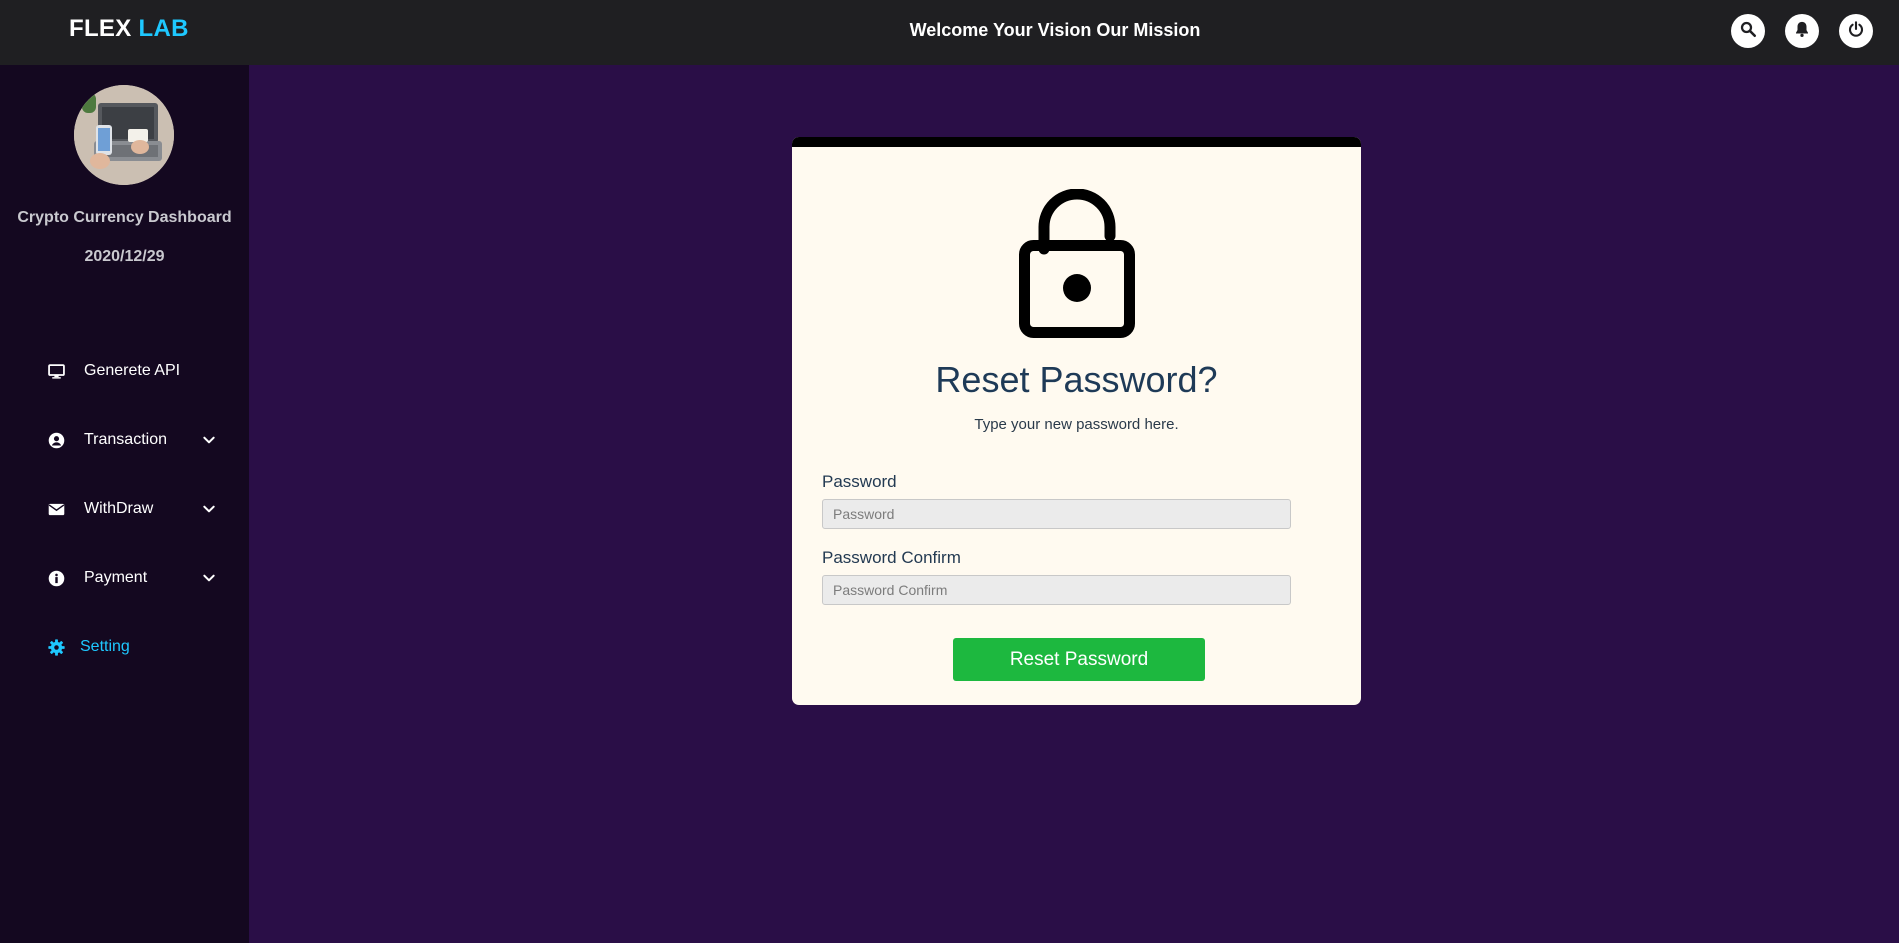  I want to click on sidebar-item-payment: Payment, so click(135, 578).